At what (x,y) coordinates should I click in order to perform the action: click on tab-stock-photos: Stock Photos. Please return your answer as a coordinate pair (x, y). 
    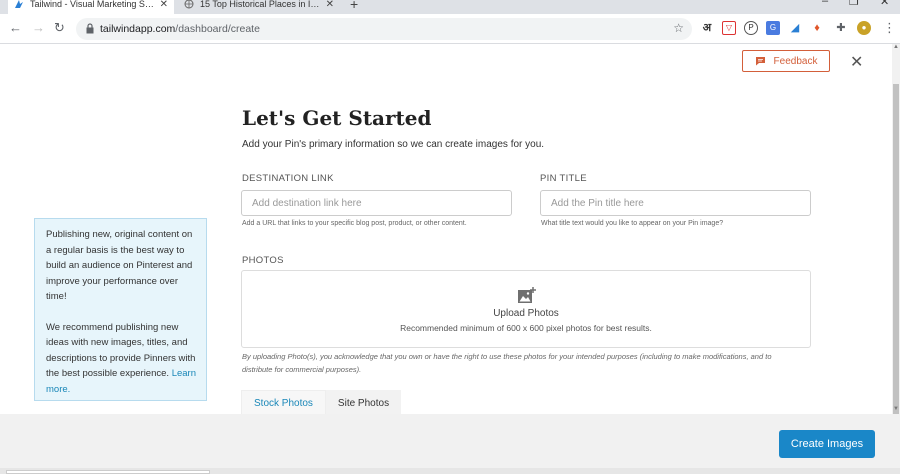
    Looking at the image, I should click on (283, 403).